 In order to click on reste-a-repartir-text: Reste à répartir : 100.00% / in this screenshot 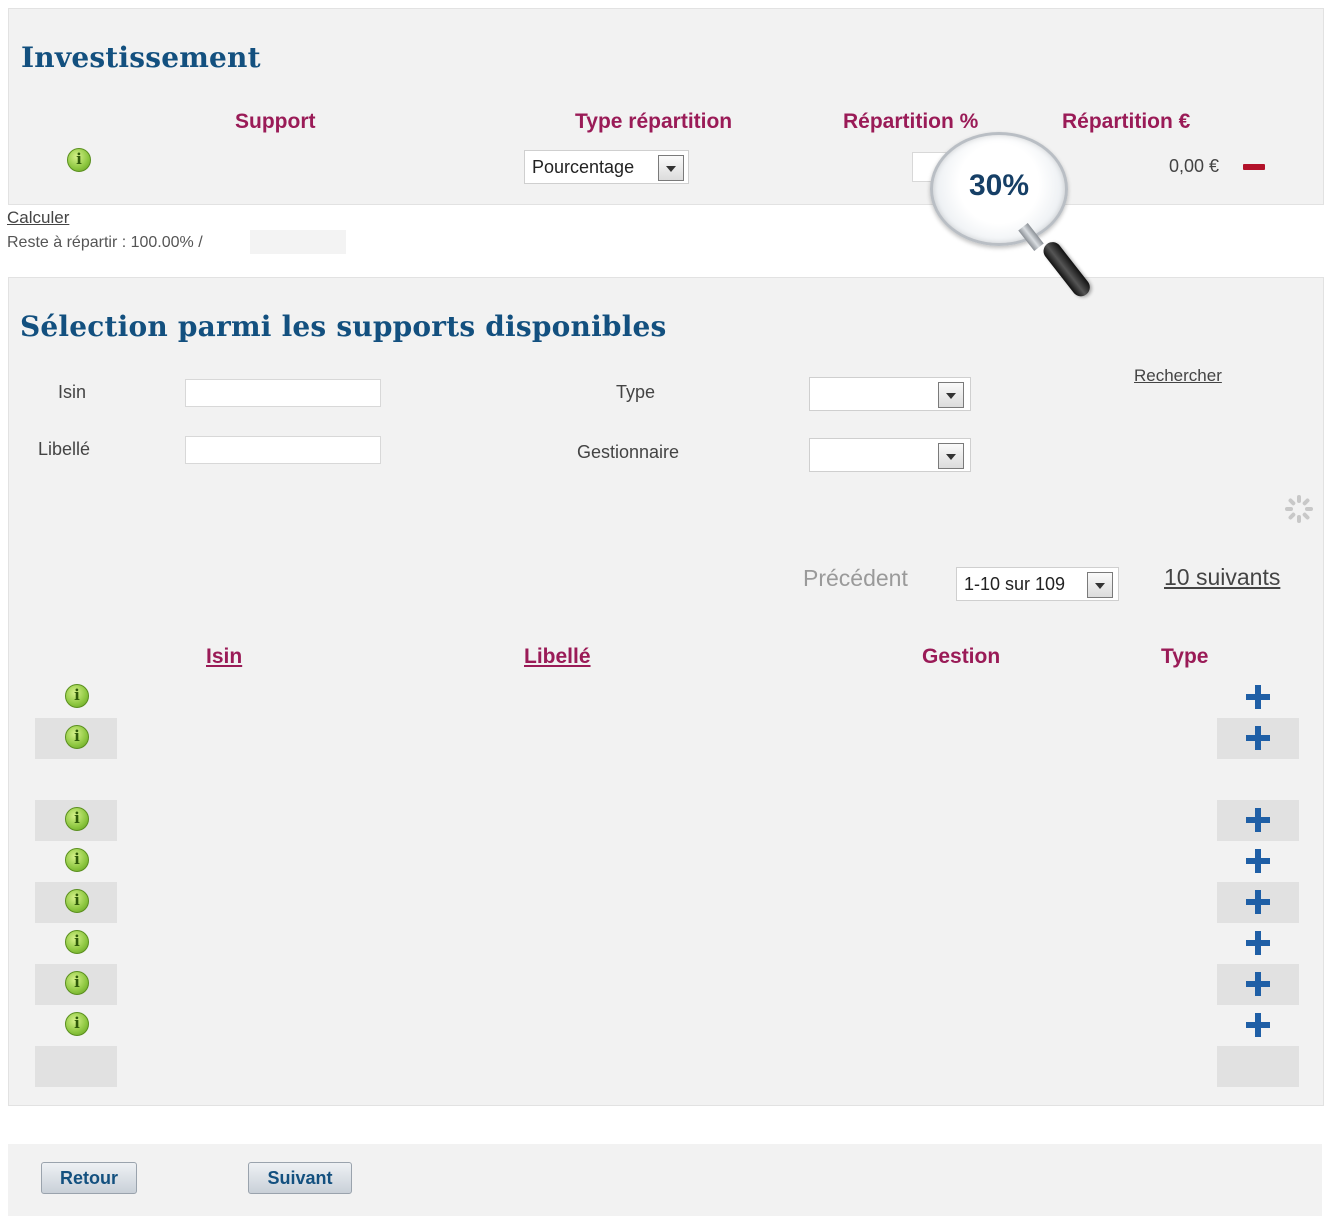, I will do `click(105, 242)`.